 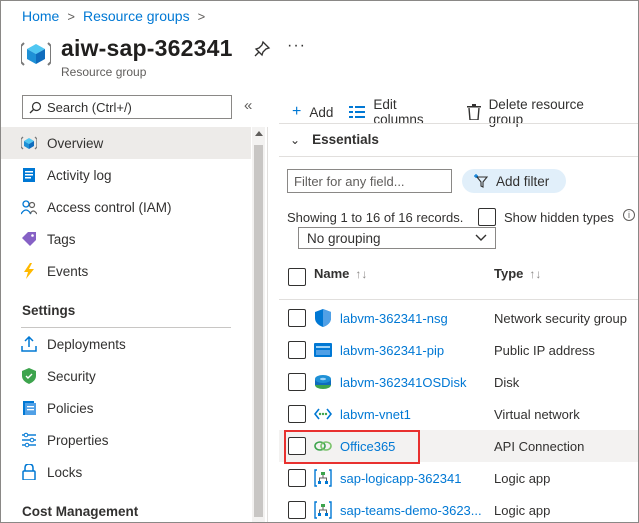 What do you see at coordinates (29, 408) in the screenshot?
I see `policy-icon` at bounding box center [29, 408].